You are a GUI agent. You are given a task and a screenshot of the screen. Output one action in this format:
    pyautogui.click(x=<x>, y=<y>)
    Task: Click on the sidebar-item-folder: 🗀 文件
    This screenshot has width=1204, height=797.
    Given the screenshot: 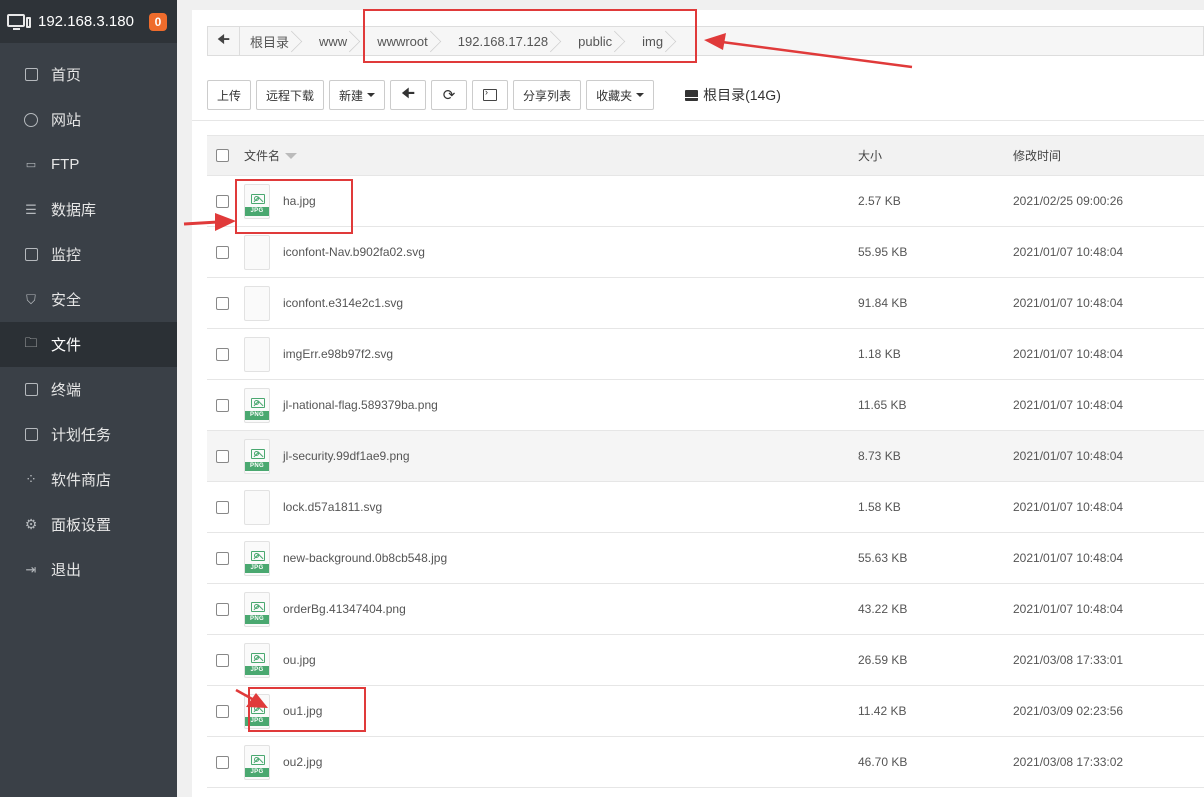 What is the action you would take?
    pyautogui.click(x=88, y=344)
    